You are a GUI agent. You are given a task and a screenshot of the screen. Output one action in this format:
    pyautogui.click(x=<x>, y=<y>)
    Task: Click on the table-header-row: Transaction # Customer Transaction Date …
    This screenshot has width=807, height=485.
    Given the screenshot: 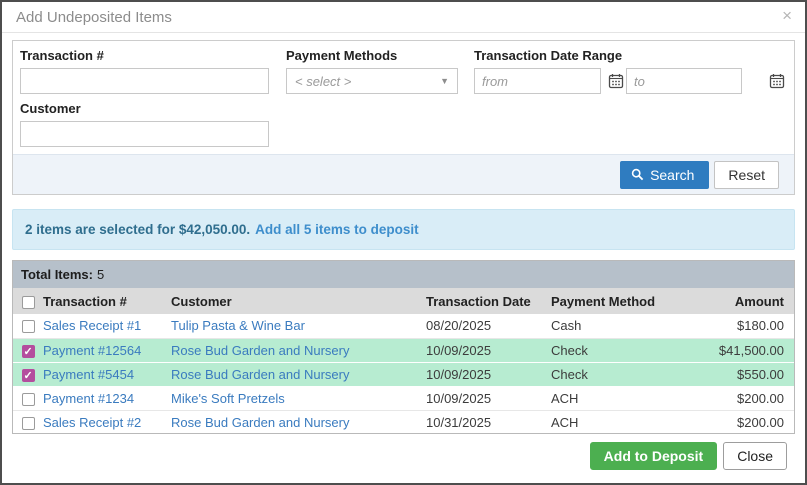 What is the action you would take?
    pyautogui.click(x=403, y=301)
    